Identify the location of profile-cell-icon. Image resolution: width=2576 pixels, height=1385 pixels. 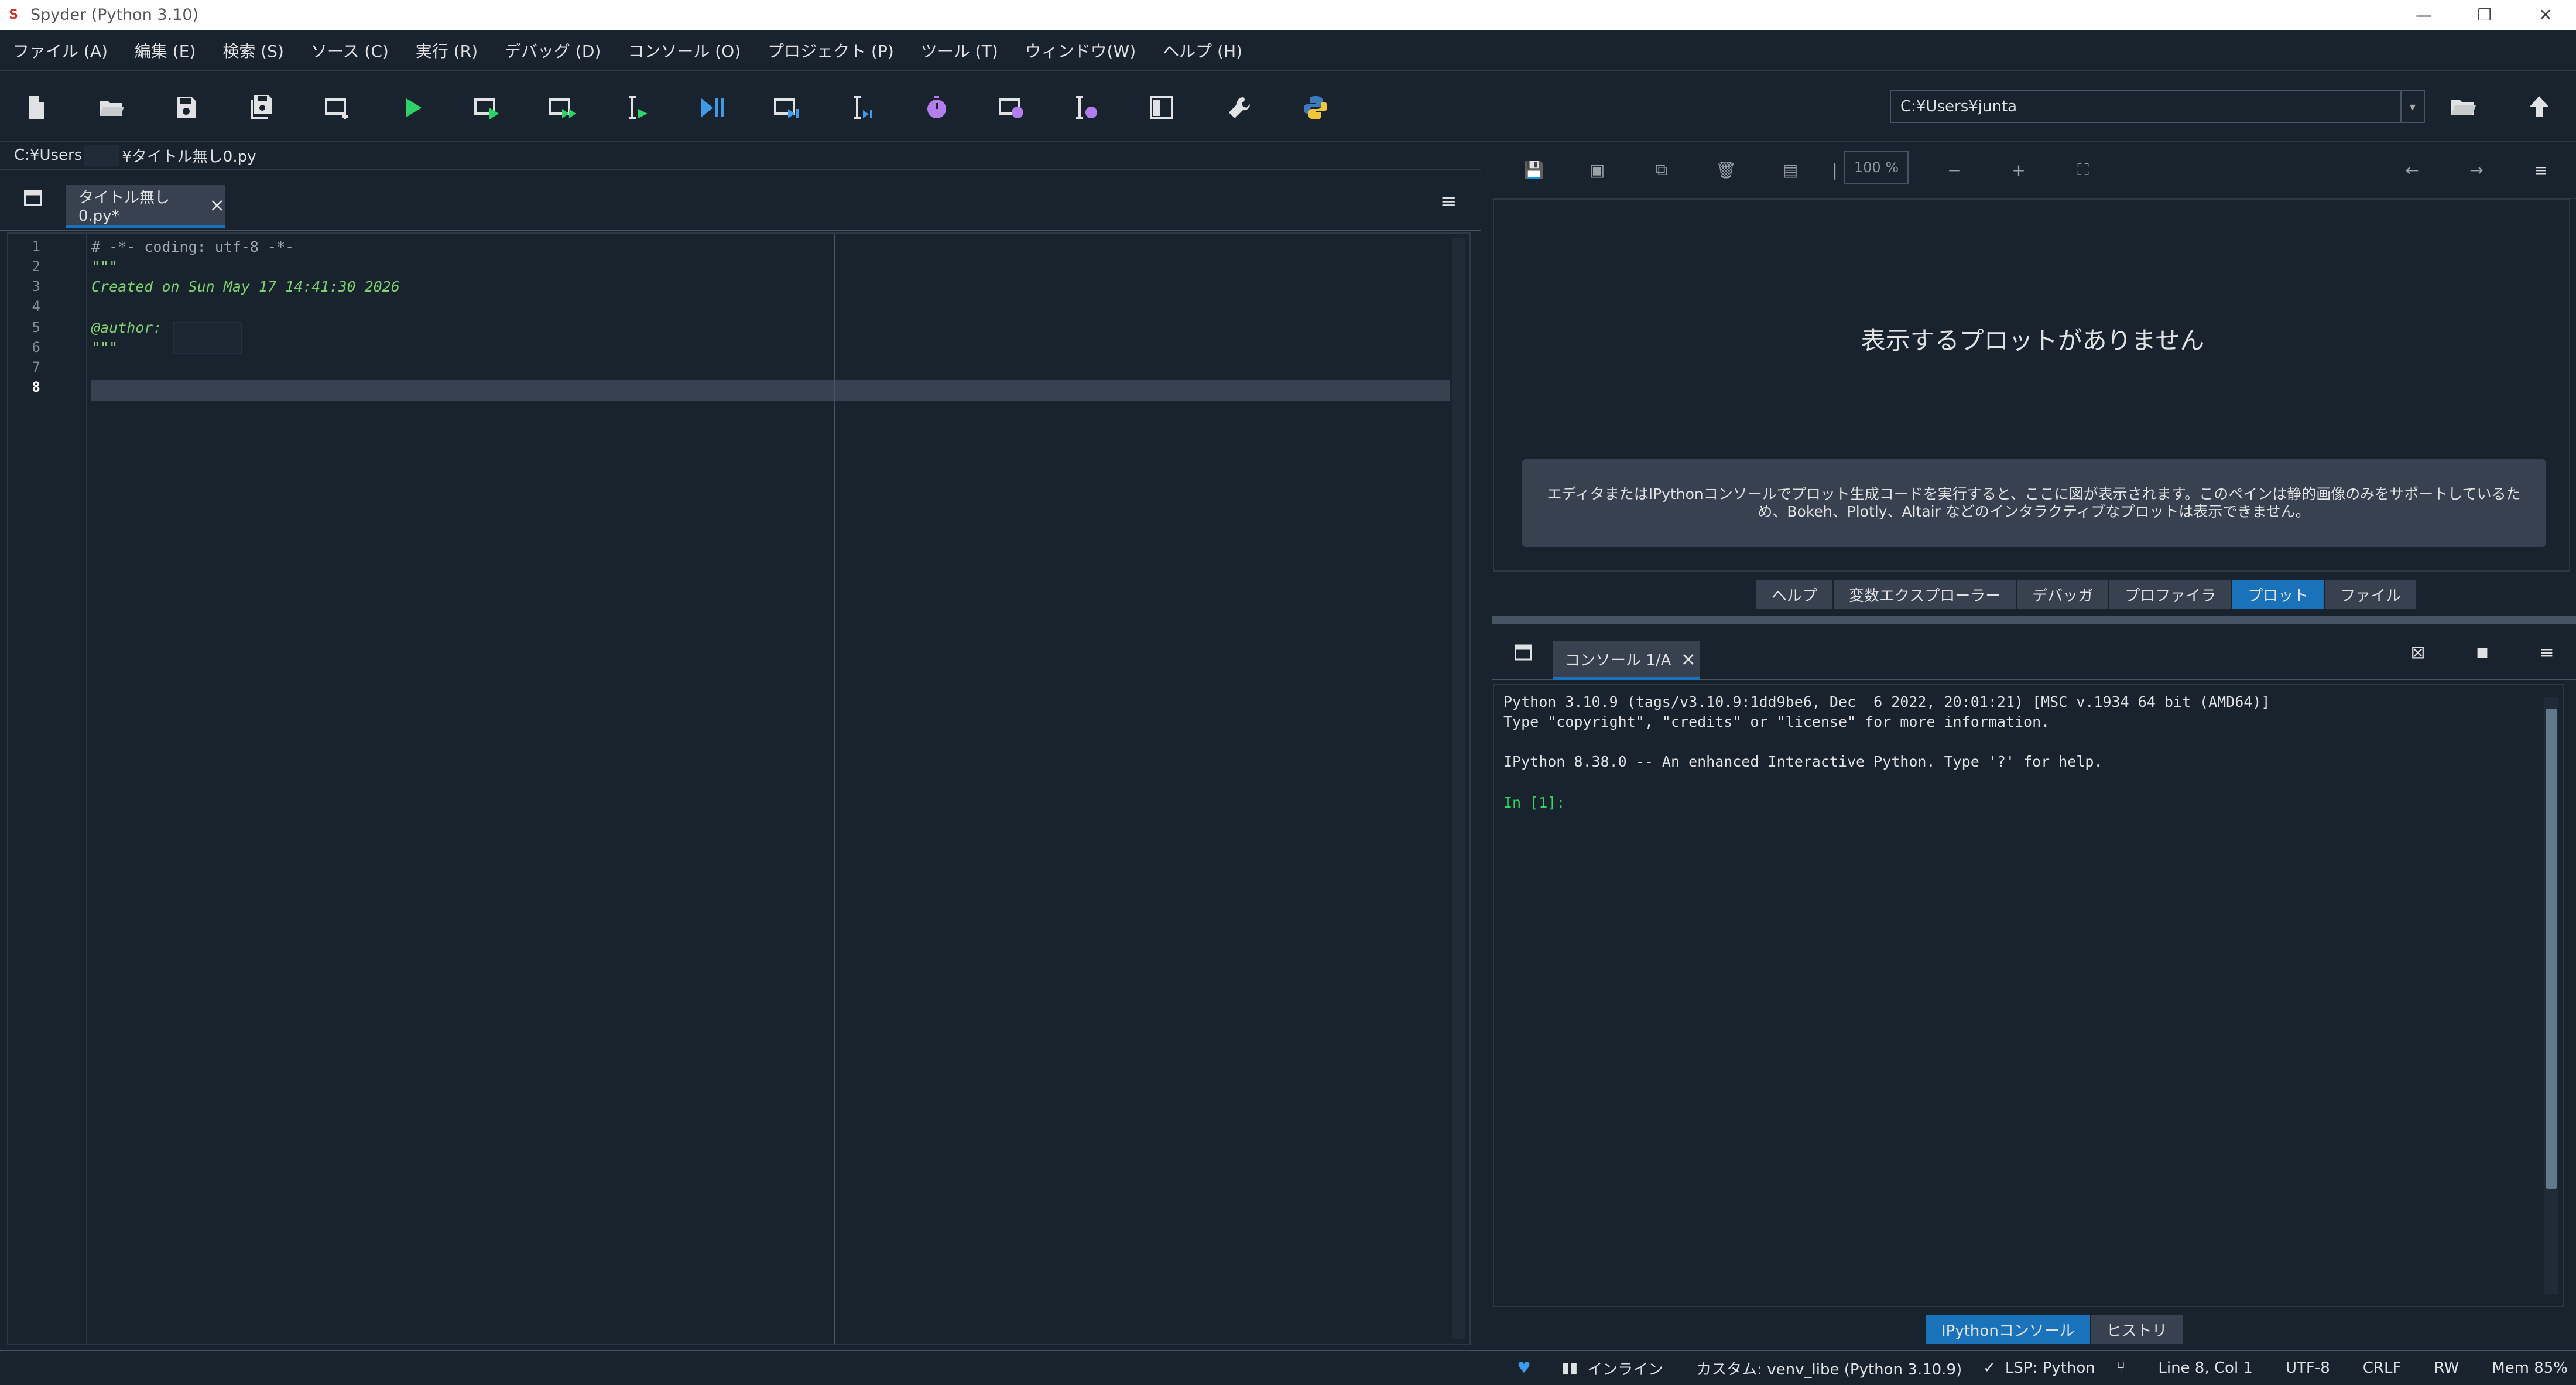
(1011, 107).